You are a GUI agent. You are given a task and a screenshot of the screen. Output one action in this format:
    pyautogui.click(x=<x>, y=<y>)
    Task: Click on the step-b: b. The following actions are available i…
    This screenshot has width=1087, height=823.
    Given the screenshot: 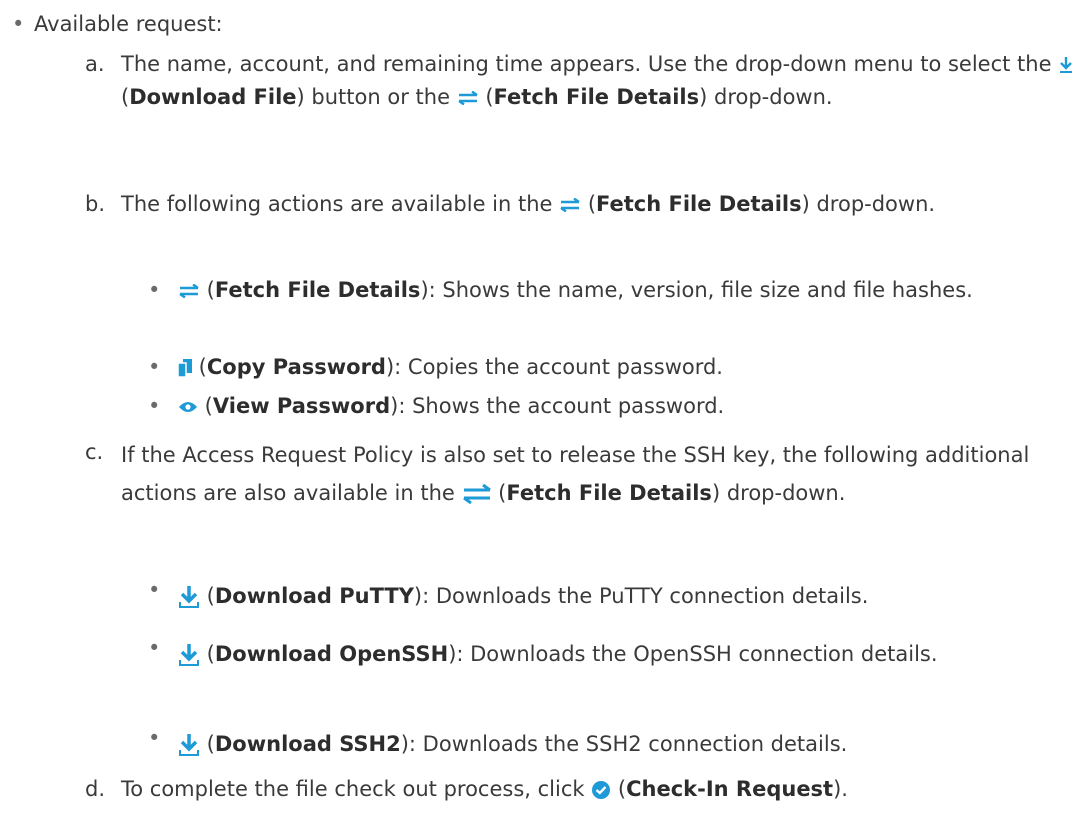 What is the action you would take?
    pyautogui.click(x=580, y=204)
    